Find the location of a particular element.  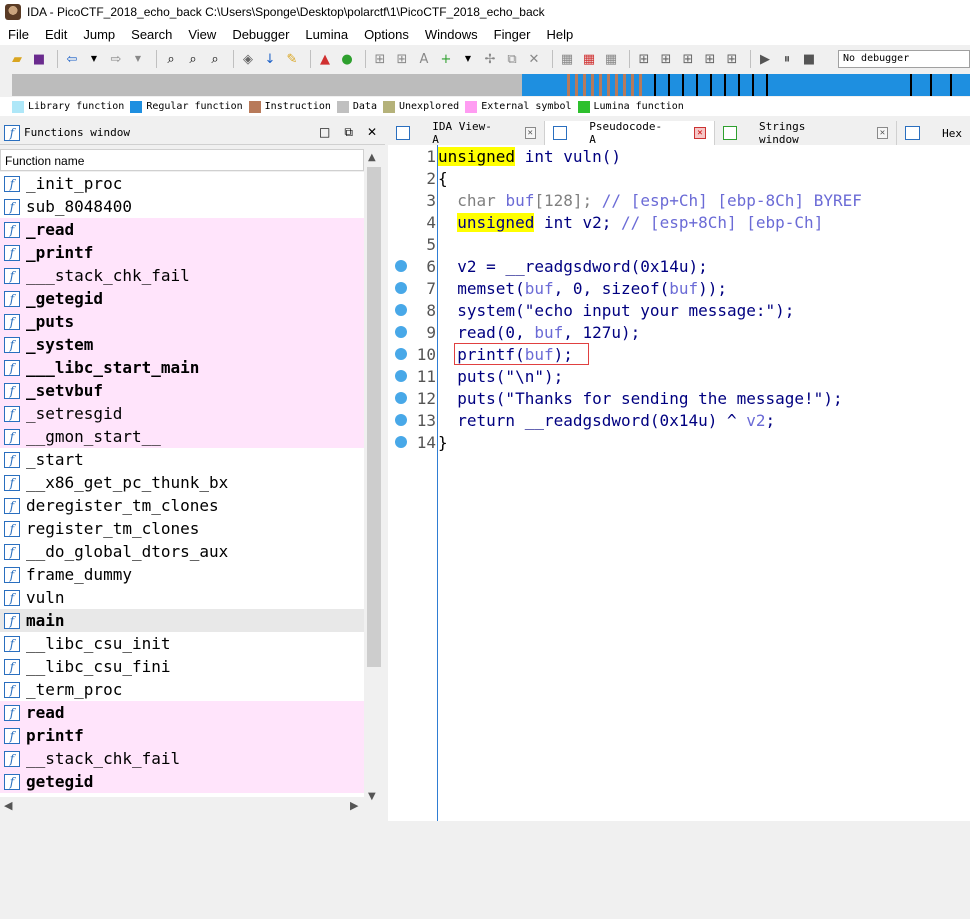

menu-lumina: Lumina is located at coordinates (326, 34).